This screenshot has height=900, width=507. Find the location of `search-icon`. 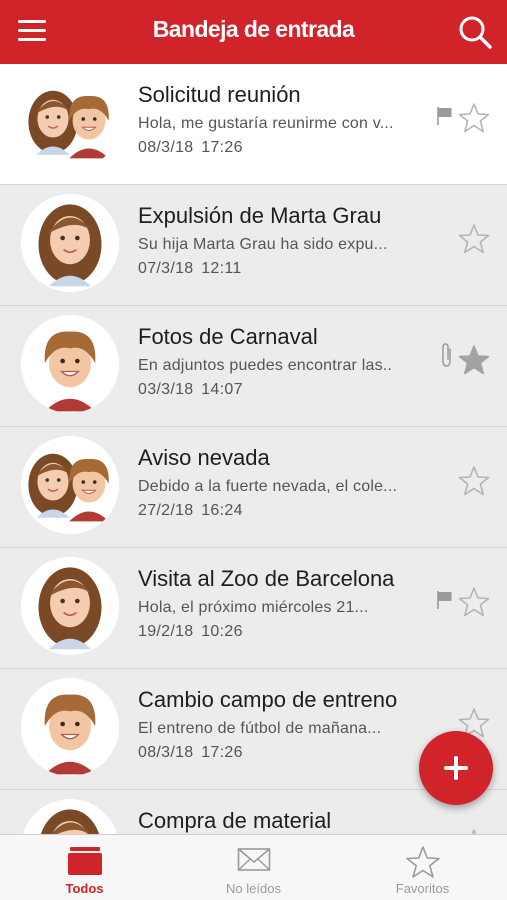

search-icon is located at coordinates (475, 32).